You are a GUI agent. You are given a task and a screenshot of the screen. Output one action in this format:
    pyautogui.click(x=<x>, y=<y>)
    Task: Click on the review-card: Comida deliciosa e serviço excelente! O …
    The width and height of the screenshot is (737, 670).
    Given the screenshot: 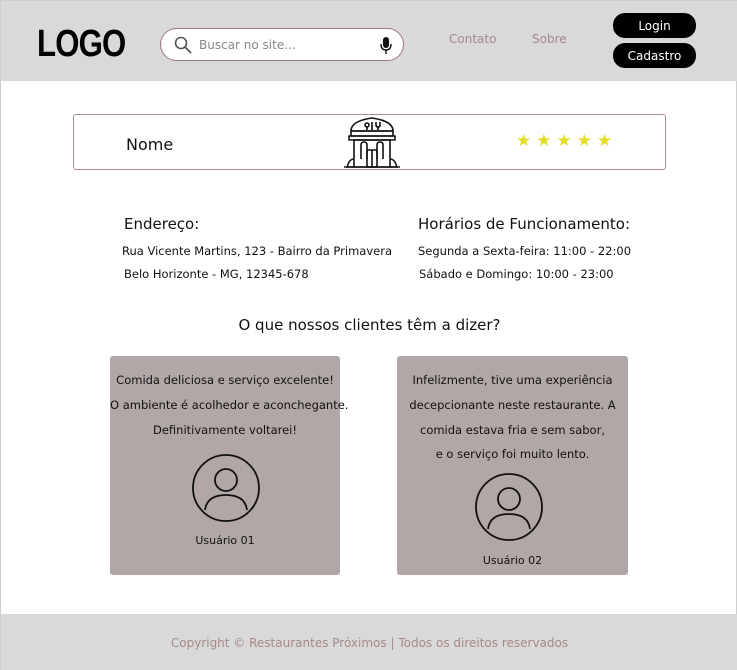 What is the action you would take?
    pyautogui.click(x=229, y=465)
    